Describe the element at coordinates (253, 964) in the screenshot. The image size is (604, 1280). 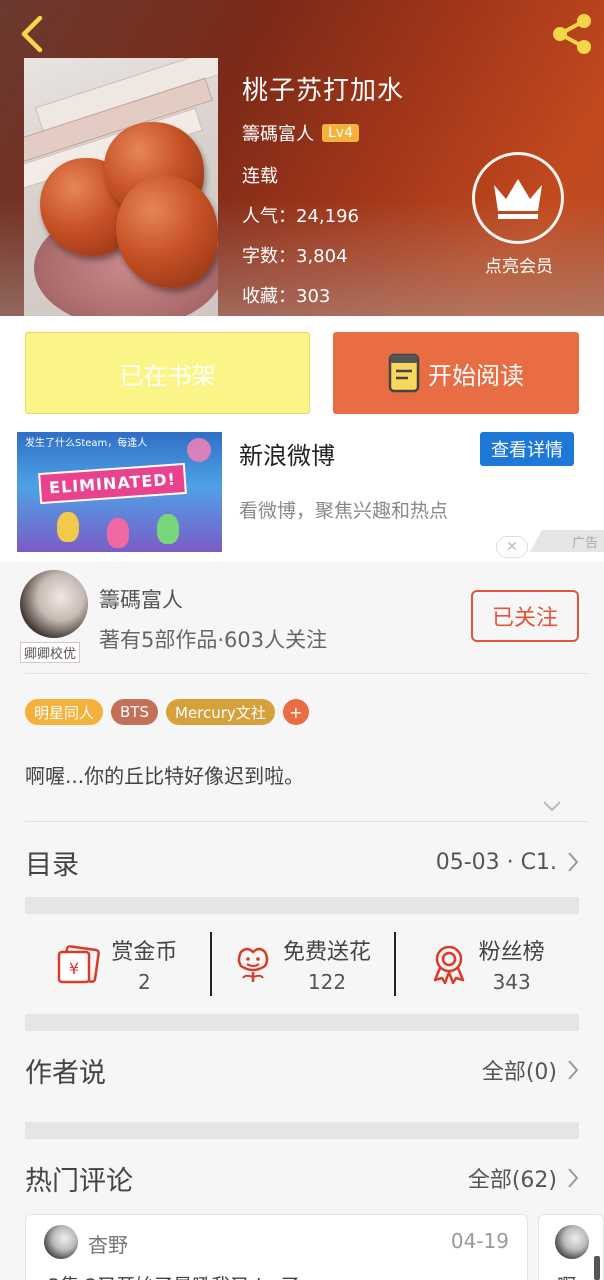
I see `flower-icon` at that location.